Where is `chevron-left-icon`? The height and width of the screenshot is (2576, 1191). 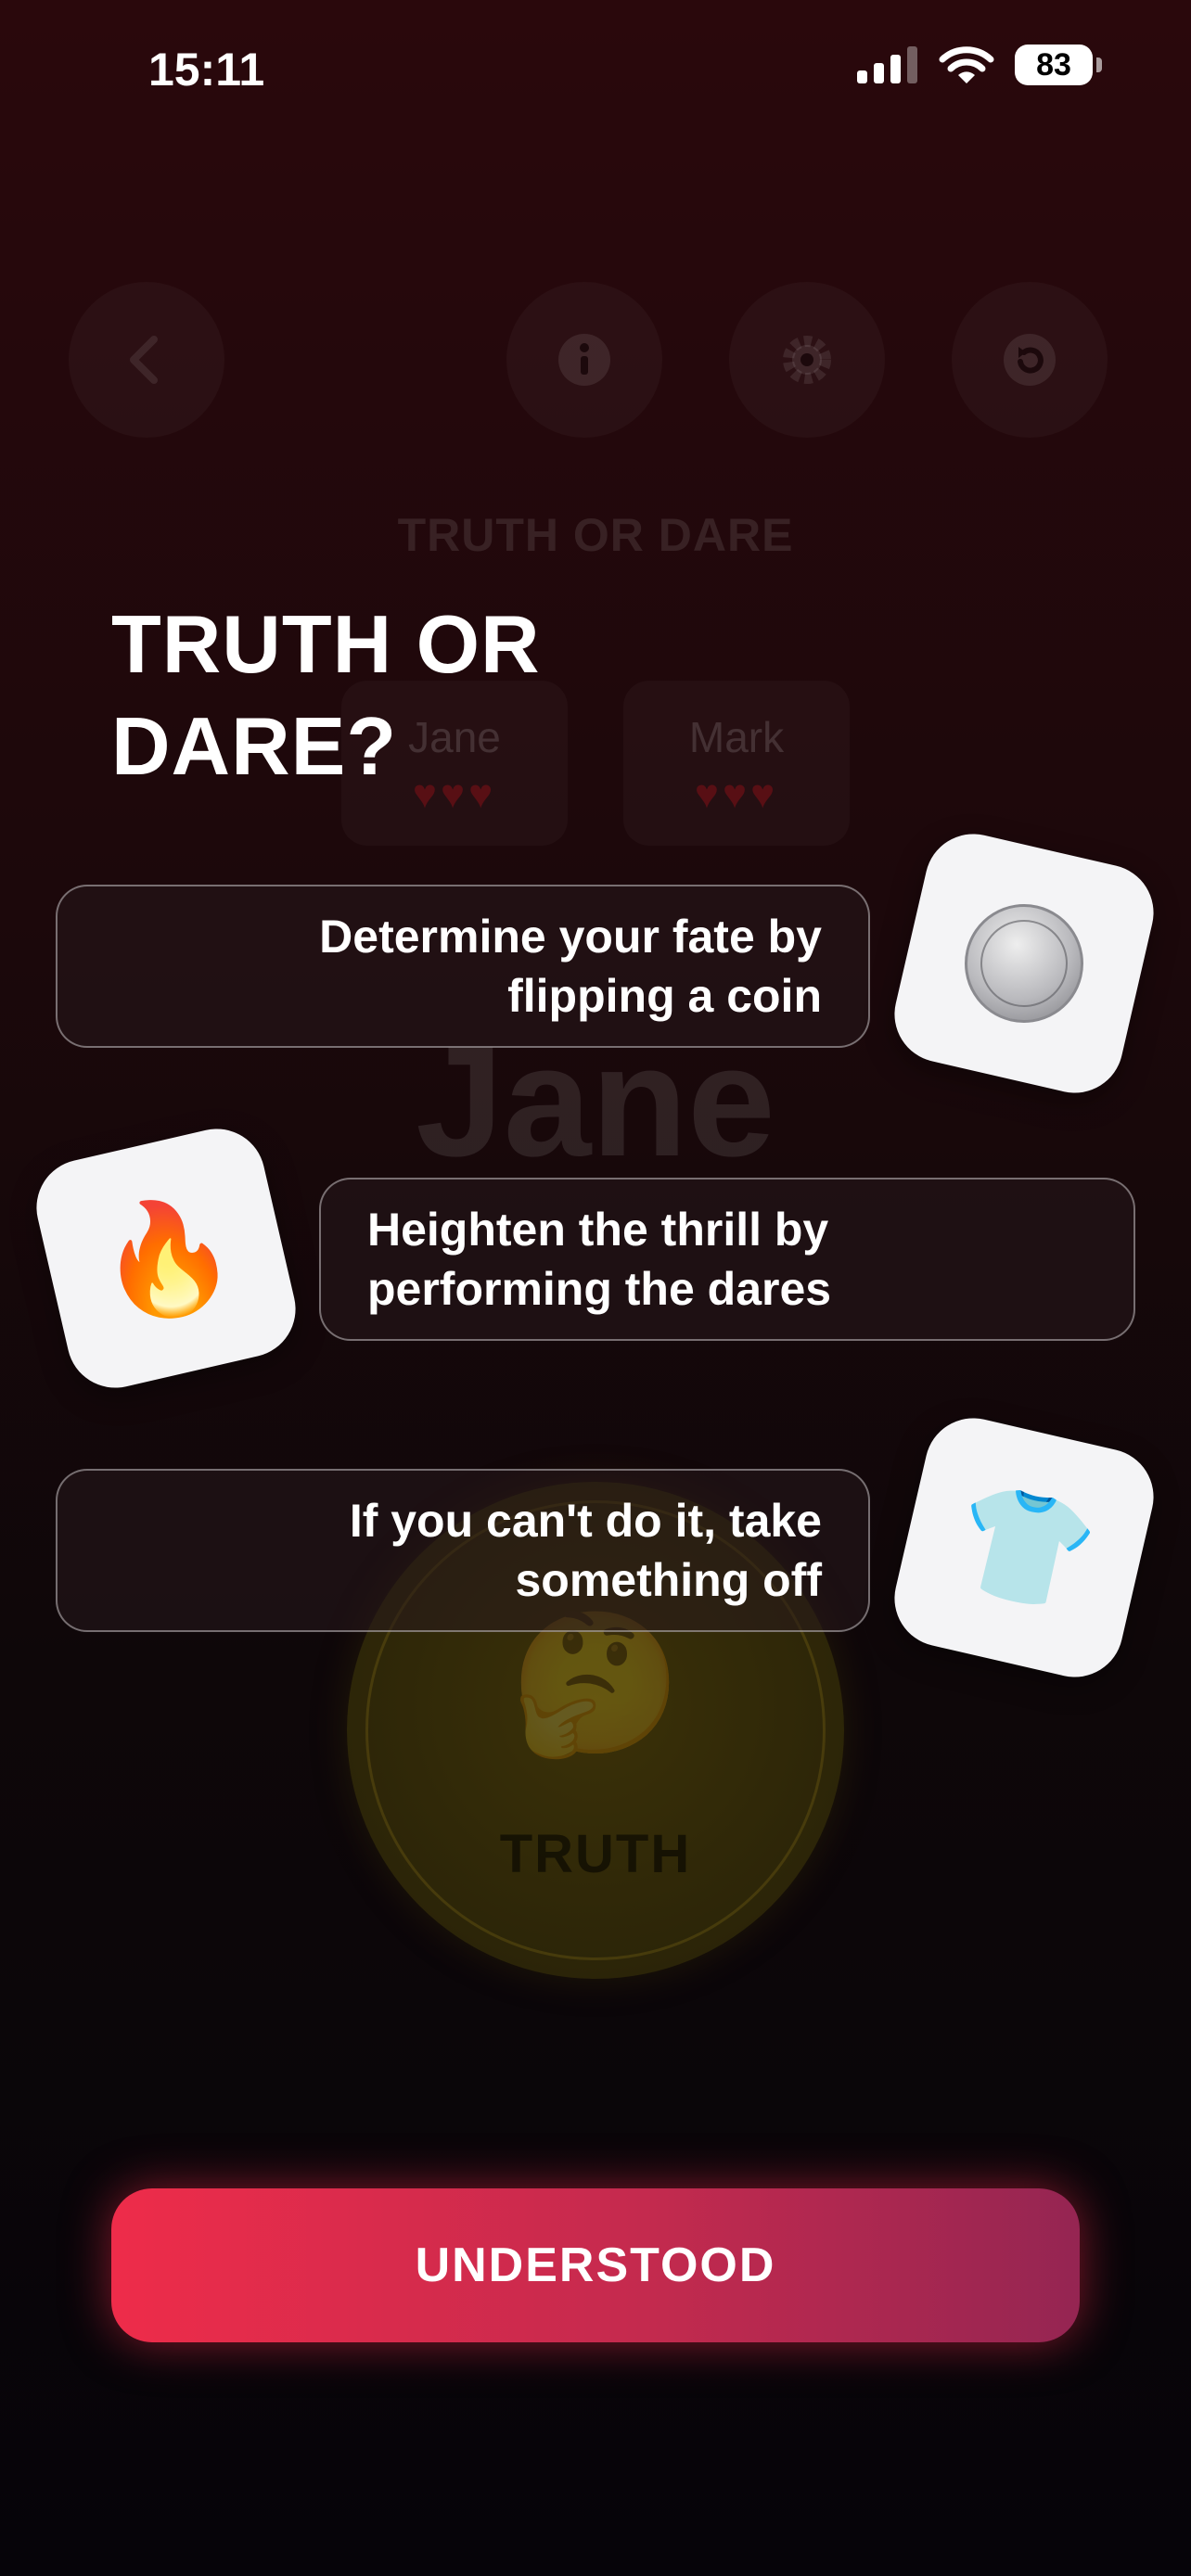
chevron-left-icon is located at coordinates (144, 360).